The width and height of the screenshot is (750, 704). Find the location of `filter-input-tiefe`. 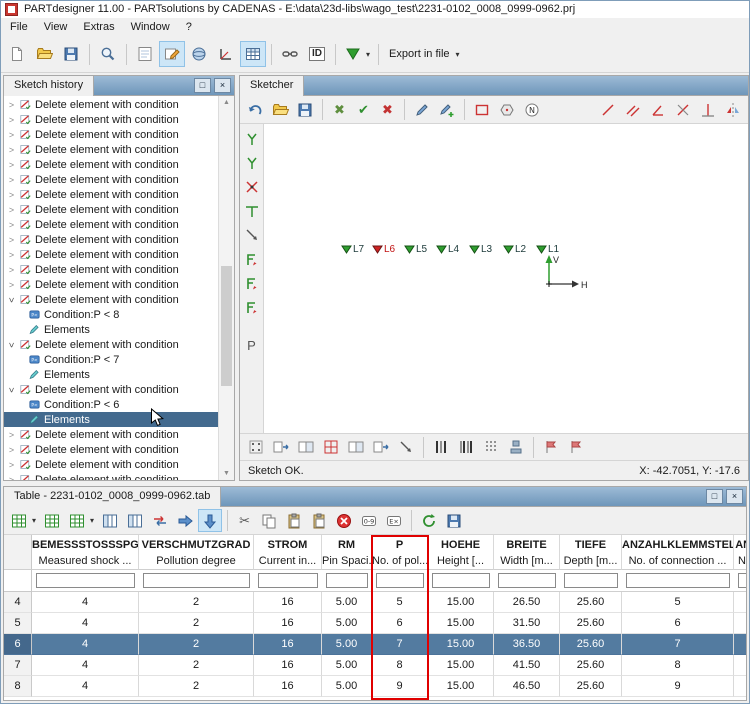

filter-input-tiefe is located at coordinates (591, 580).